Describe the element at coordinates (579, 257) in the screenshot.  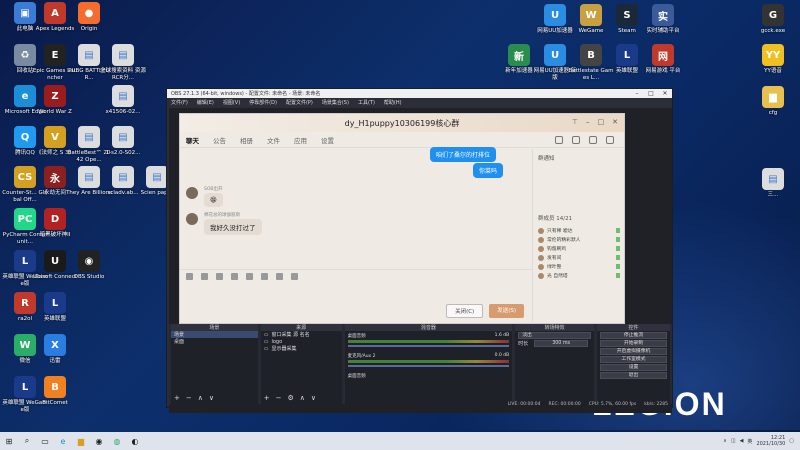
I see `member-item: 发有间` at that location.